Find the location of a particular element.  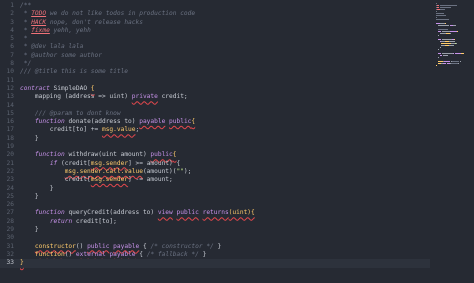

code-line: 28 return credit[to]; is located at coordinates (215, 222).